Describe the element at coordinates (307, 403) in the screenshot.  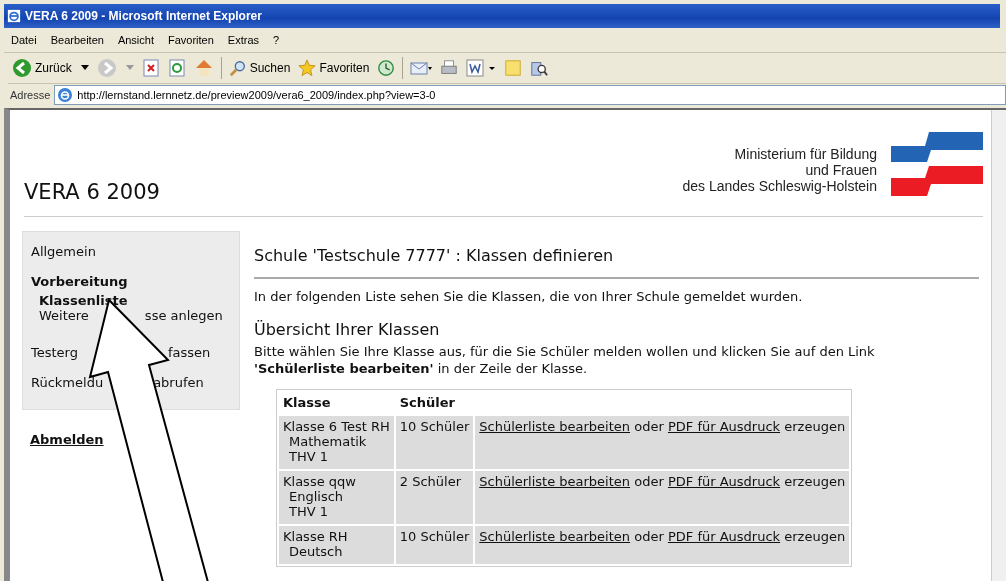
I see `column-header: Klasse` at that location.